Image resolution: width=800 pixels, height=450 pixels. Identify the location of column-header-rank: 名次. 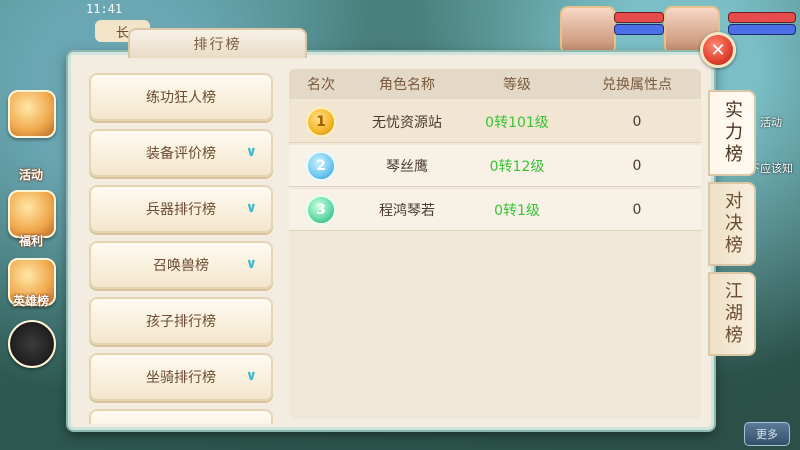
(321, 85).